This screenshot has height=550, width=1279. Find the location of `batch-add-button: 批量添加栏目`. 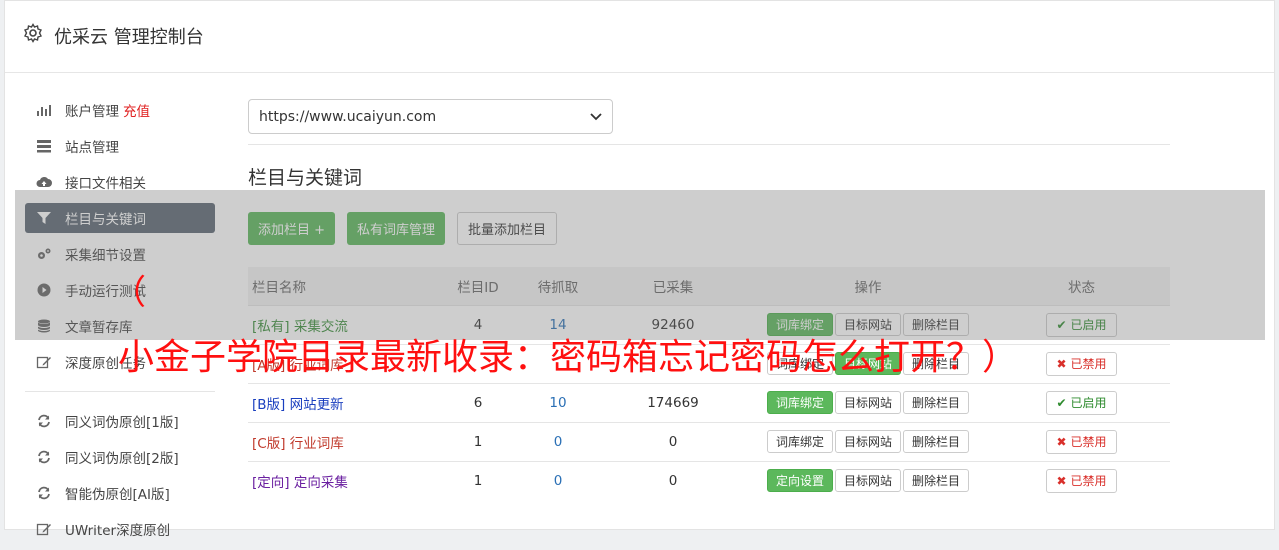

batch-add-button: 批量添加栏目 is located at coordinates (507, 228).